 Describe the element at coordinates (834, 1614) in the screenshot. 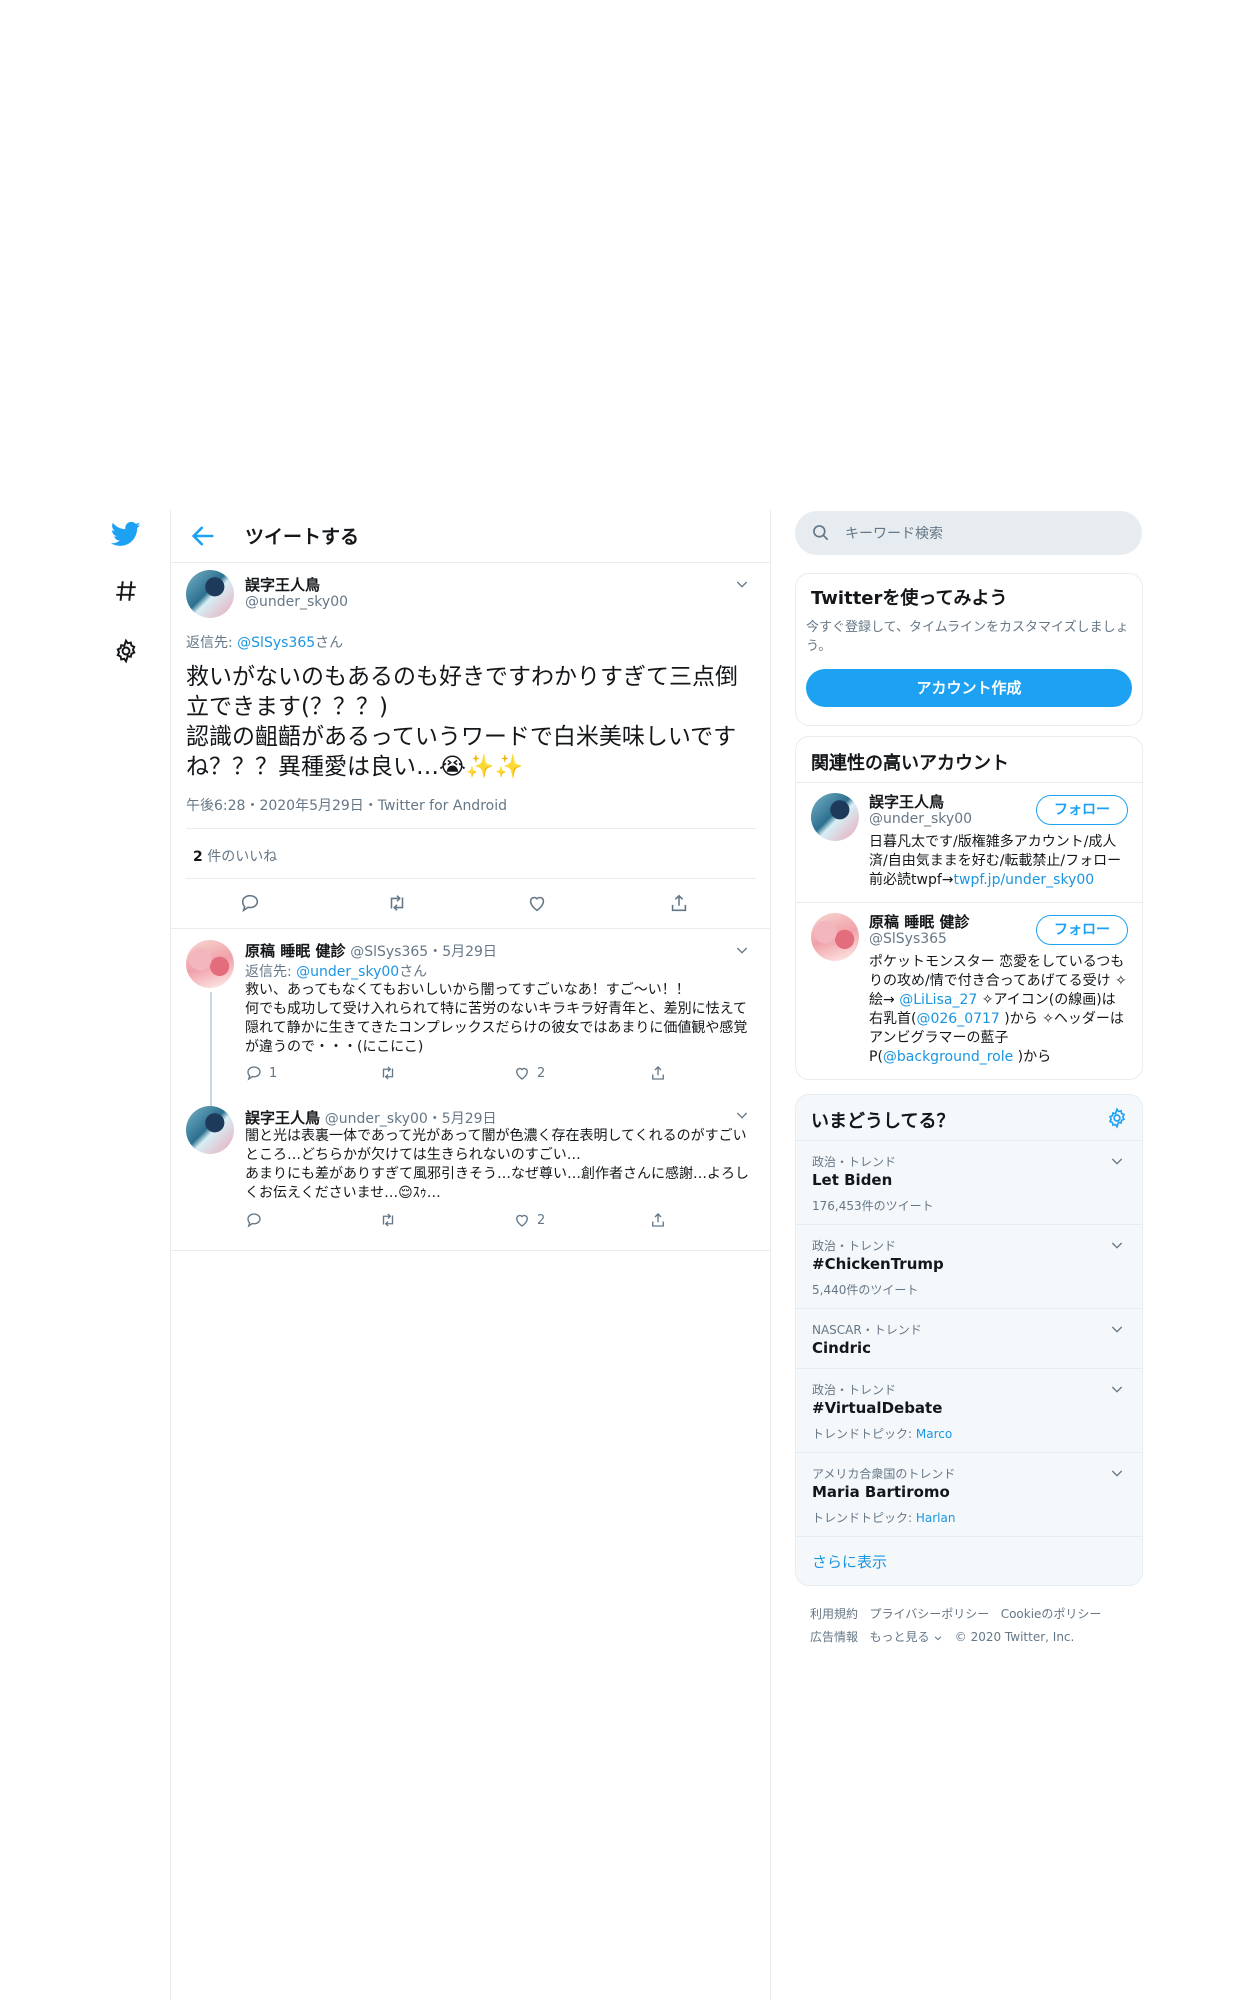

I see `terms-link: 利用規約` at that location.